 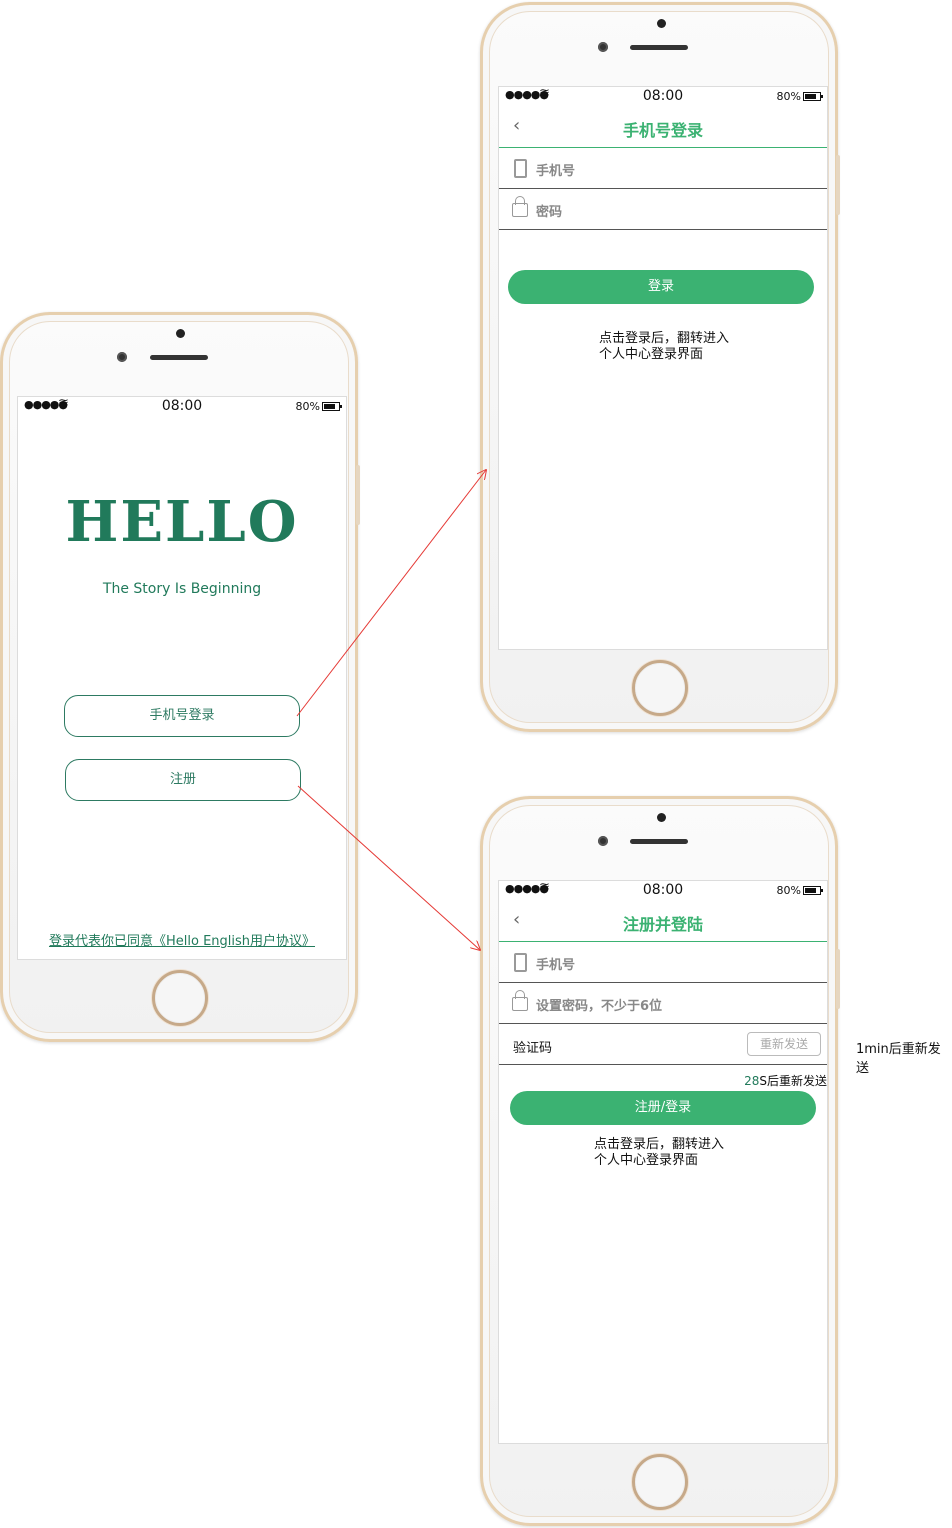 I want to click on arrow-to-login, so click(x=391, y=593).